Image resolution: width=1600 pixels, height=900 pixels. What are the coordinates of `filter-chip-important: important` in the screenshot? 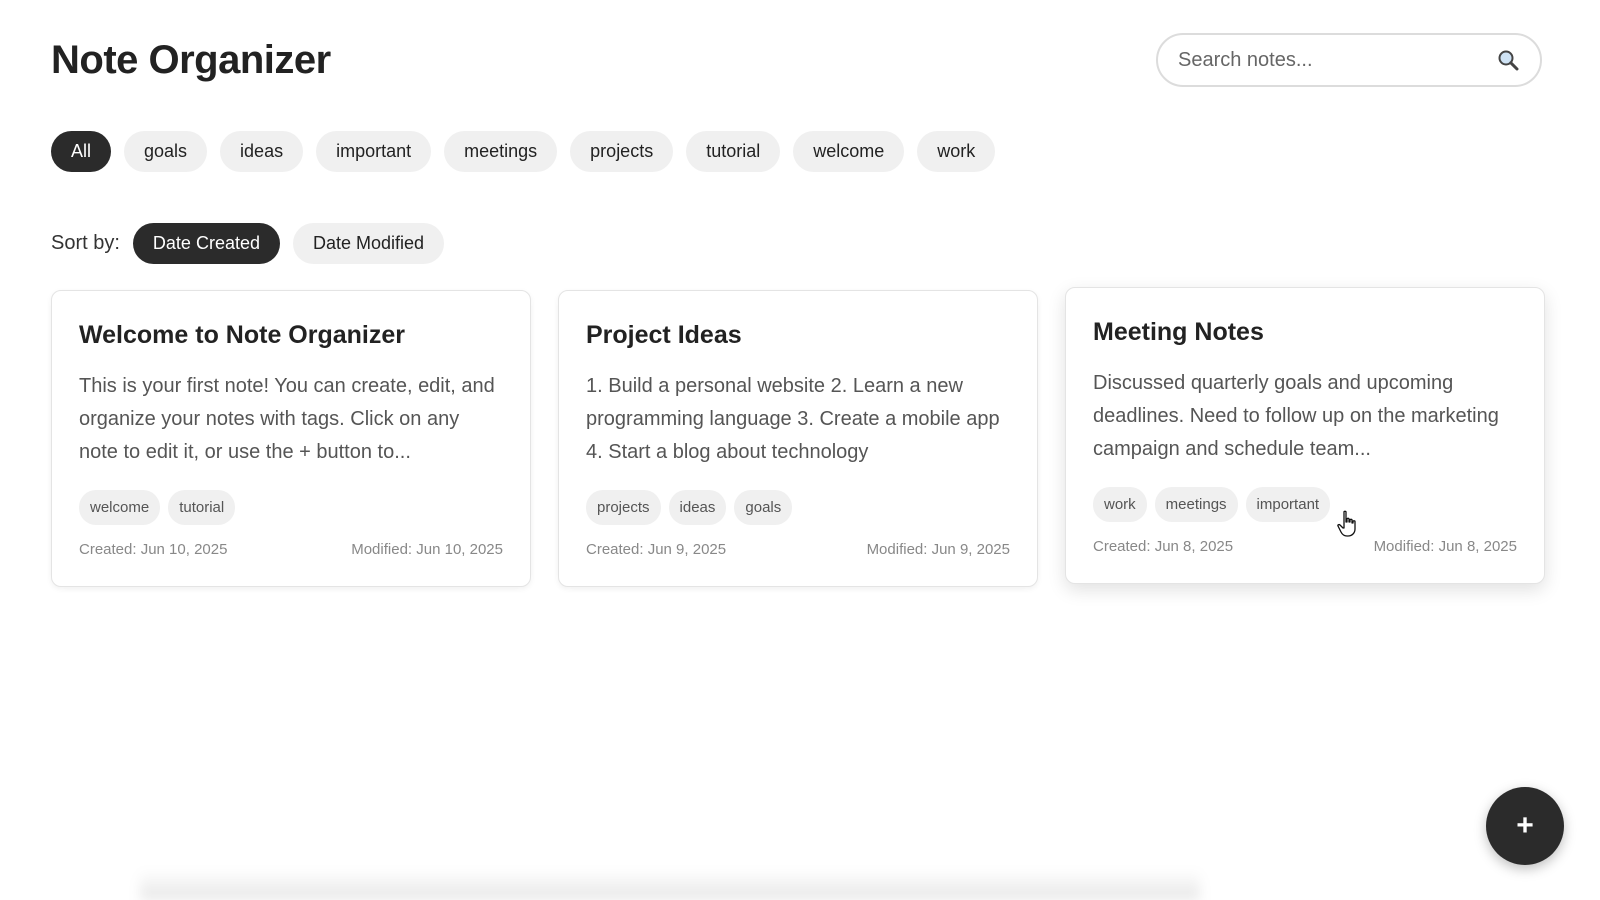 It's located at (374, 151).